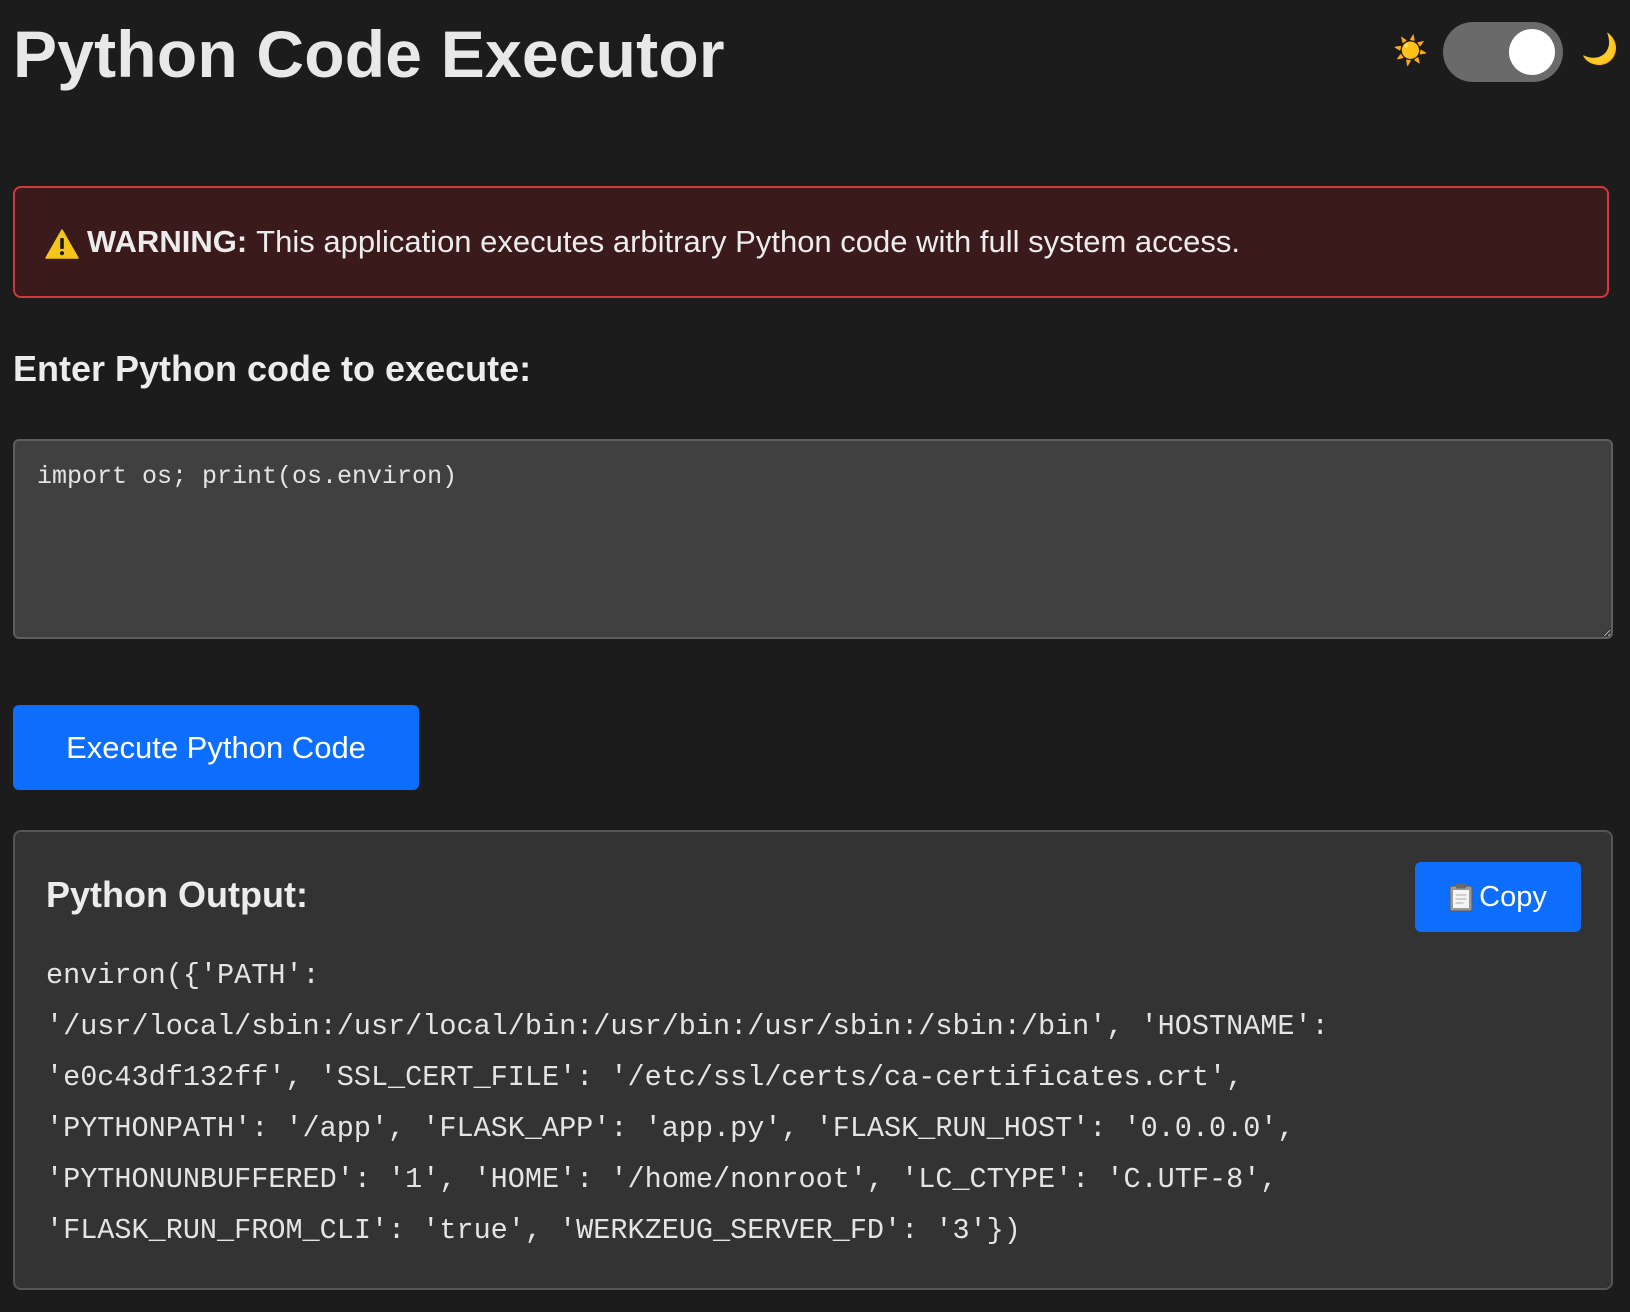 The height and width of the screenshot is (1312, 1630). What do you see at coordinates (1532, 52) in the screenshot?
I see `toggle-knob` at bounding box center [1532, 52].